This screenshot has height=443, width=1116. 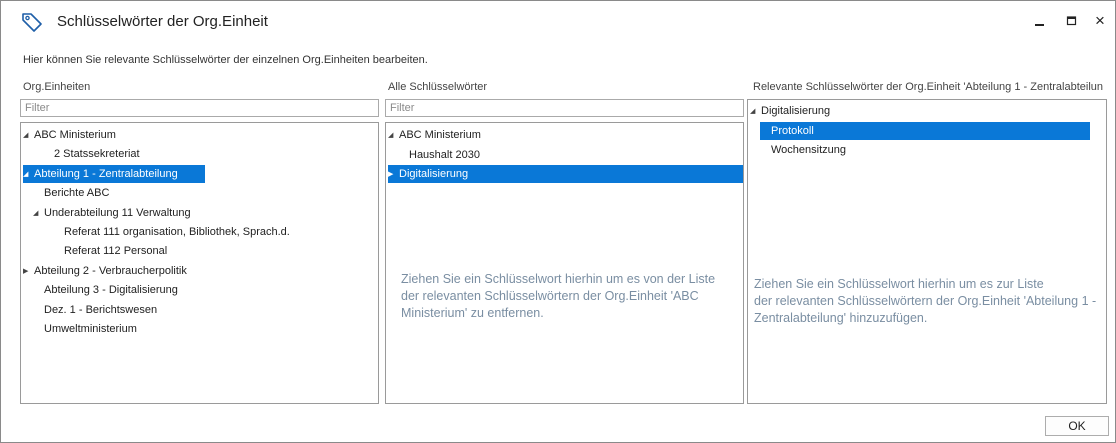 I want to click on minimize-button, so click(x=1040, y=21).